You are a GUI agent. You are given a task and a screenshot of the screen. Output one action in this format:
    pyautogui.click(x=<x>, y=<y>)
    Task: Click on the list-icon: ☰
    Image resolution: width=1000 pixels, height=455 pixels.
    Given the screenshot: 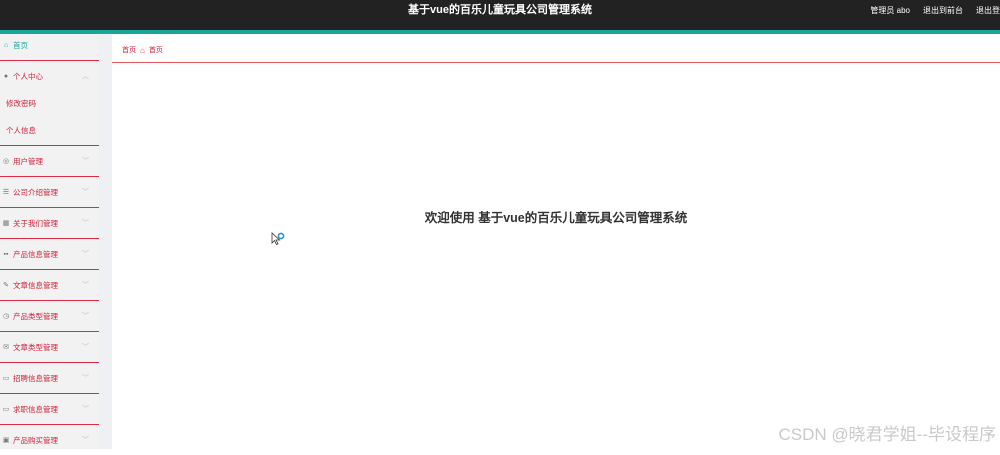 What is the action you would take?
    pyautogui.click(x=6, y=192)
    